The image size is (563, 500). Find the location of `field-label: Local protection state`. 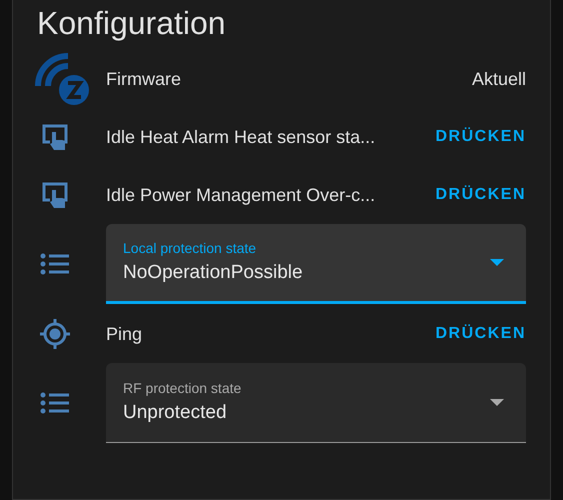

field-label: Local protection state is located at coordinates (190, 248).